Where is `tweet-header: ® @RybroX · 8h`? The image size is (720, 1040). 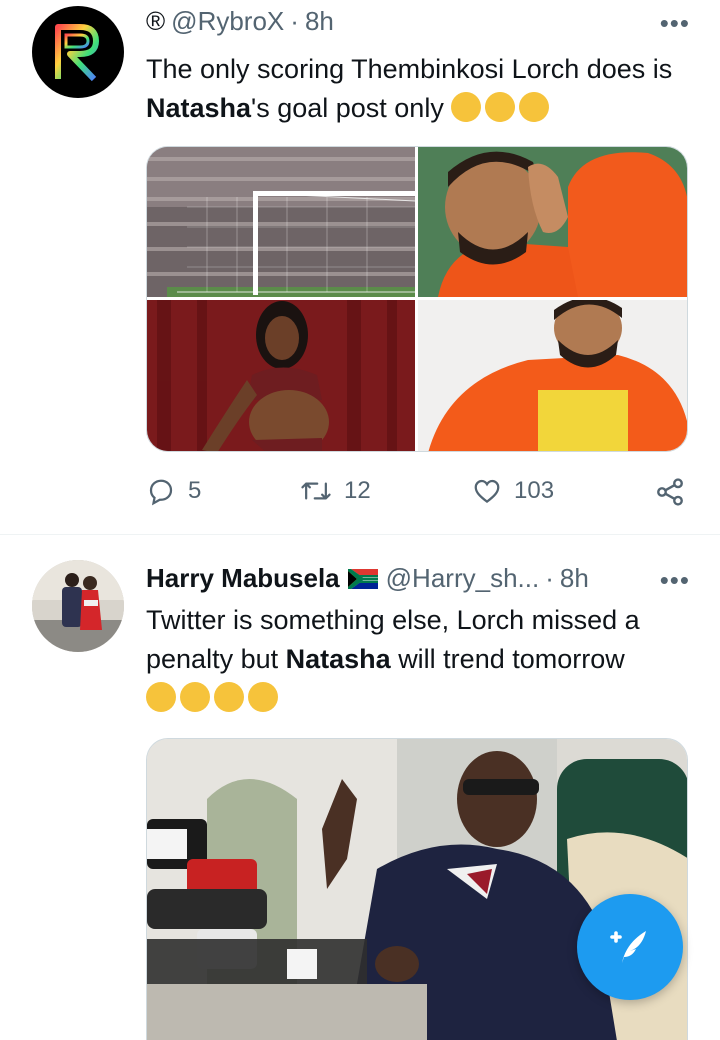
tweet-header: ® @RybroX · 8h is located at coordinates (240, 21).